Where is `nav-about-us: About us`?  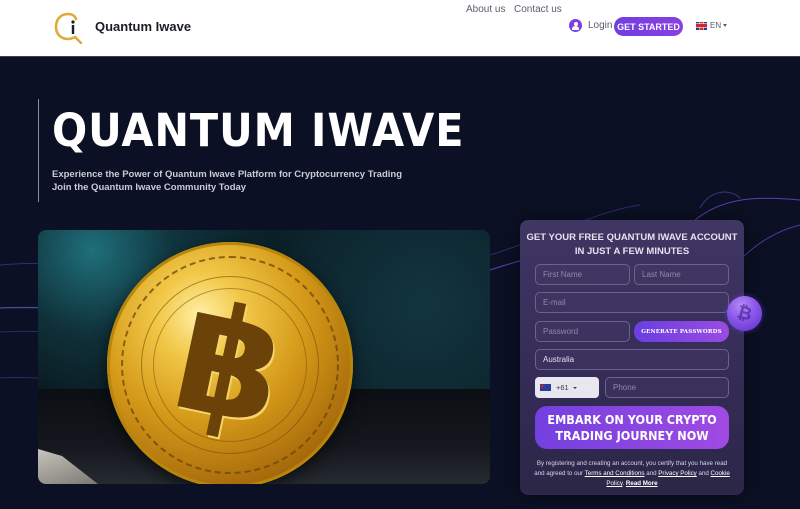 nav-about-us: About us is located at coordinates (485, 9).